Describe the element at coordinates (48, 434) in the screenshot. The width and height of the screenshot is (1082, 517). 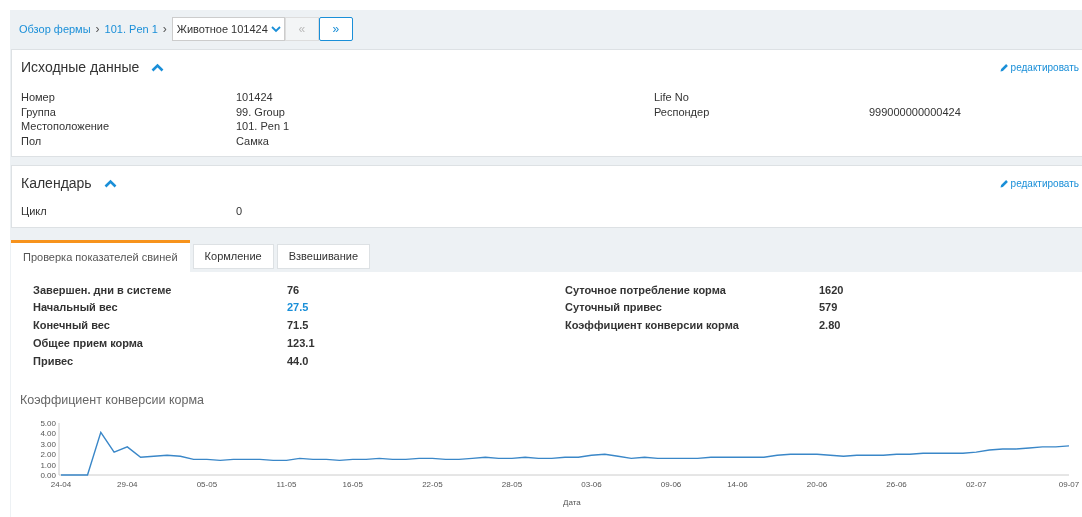
I see `y-tick-label: 4.00` at that location.